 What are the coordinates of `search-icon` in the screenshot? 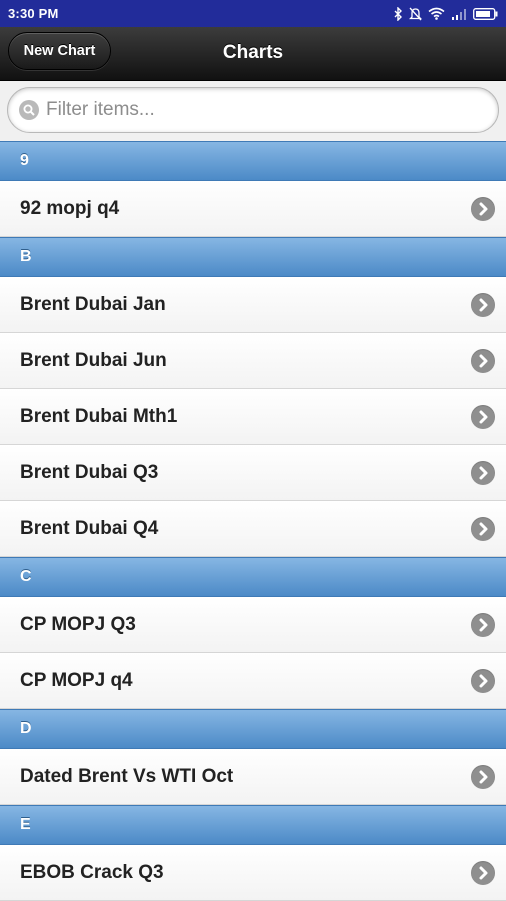 It's located at (29, 110).